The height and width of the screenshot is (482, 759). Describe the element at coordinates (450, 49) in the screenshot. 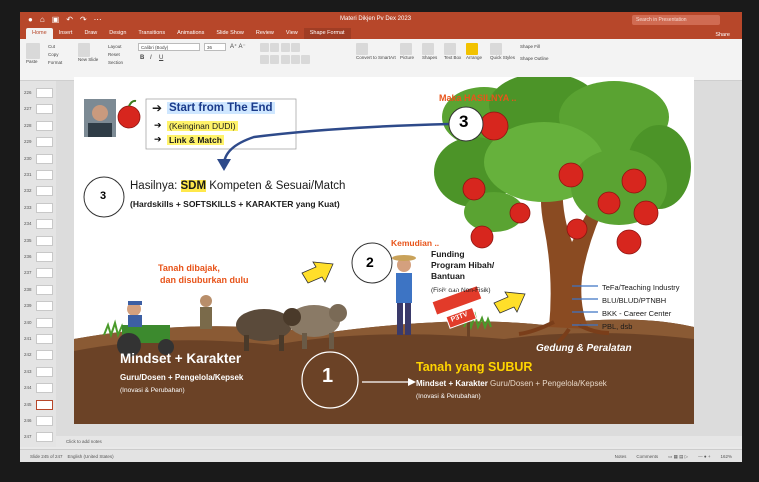

I see `text-box-icon` at that location.